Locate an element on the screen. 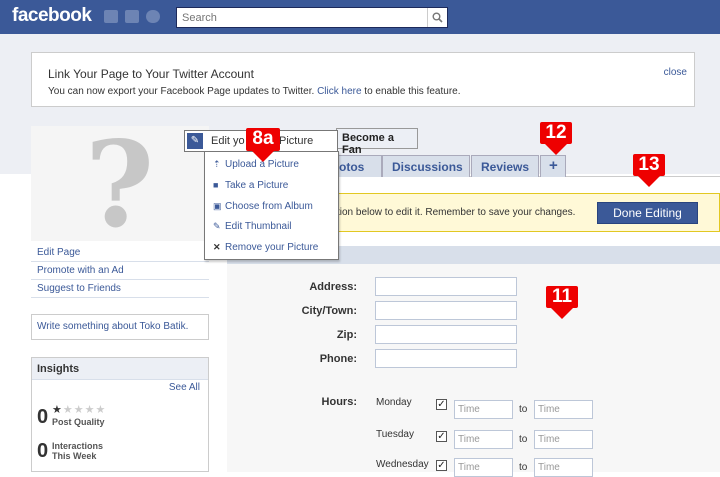 This screenshot has height=477, width=720. top-bar: facebook is located at coordinates (360, 17).